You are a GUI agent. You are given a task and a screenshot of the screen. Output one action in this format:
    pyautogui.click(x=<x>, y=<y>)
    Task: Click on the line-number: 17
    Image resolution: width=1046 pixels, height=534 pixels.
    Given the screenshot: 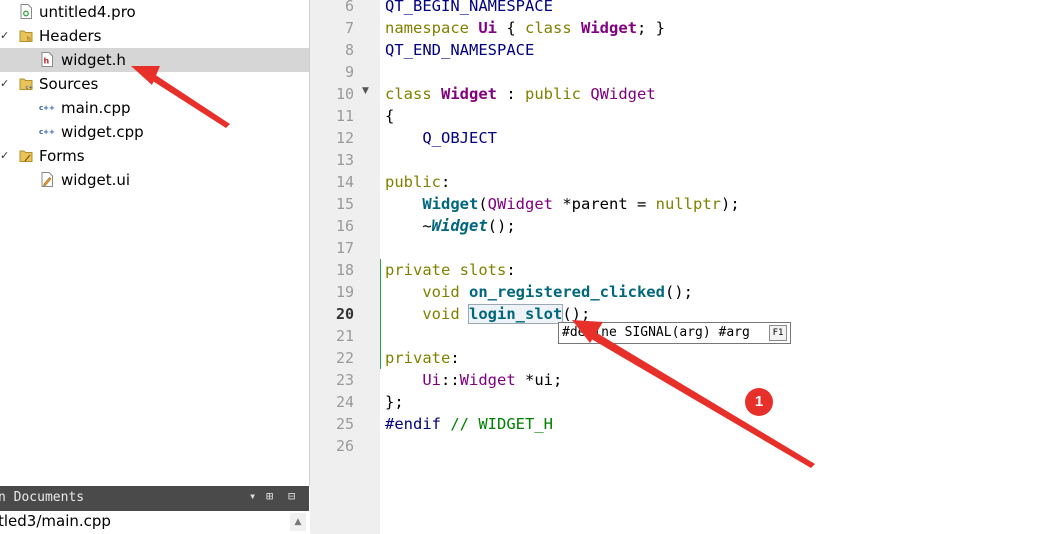 What is the action you would take?
    pyautogui.click(x=344, y=248)
    